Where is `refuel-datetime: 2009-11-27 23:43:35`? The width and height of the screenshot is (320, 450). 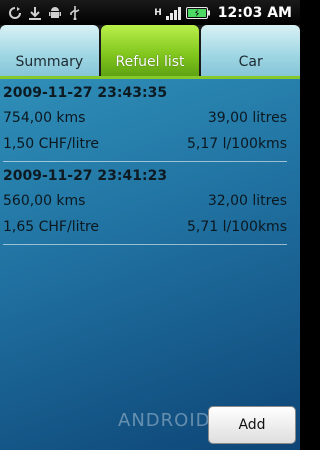 refuel-datetime: 2009-11-27 23:43:35 is located at coordinates (85, 93).